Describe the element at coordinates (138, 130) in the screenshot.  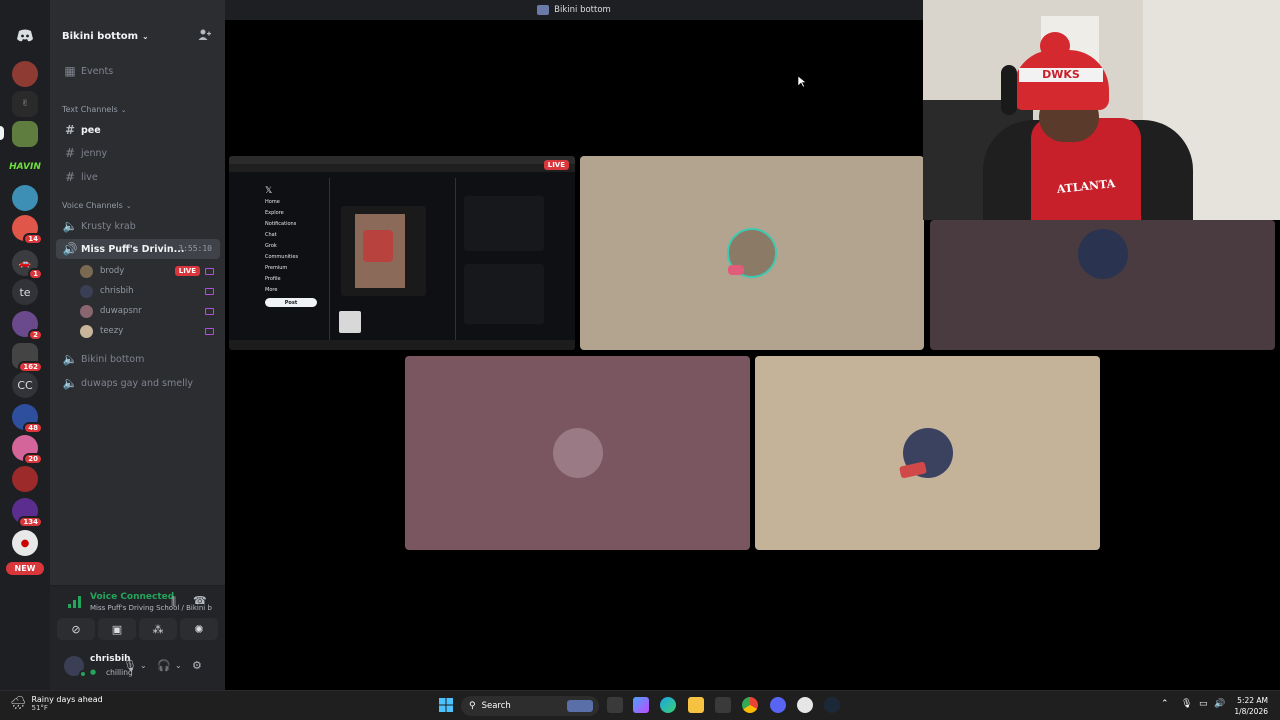
I see `channel-pee: # pee` at that location.